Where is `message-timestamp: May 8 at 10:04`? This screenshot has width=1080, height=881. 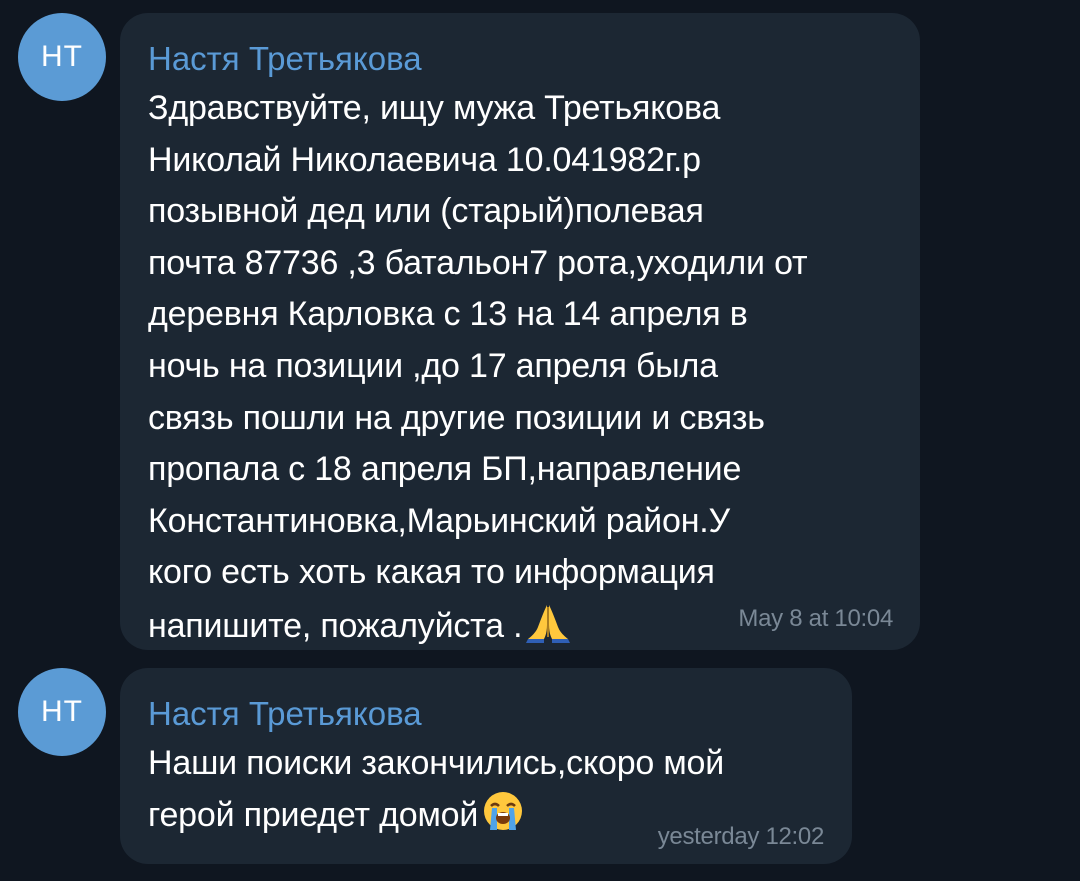 message-timestamp: May 8 at 10:04 is located at coordinates (815, 618).